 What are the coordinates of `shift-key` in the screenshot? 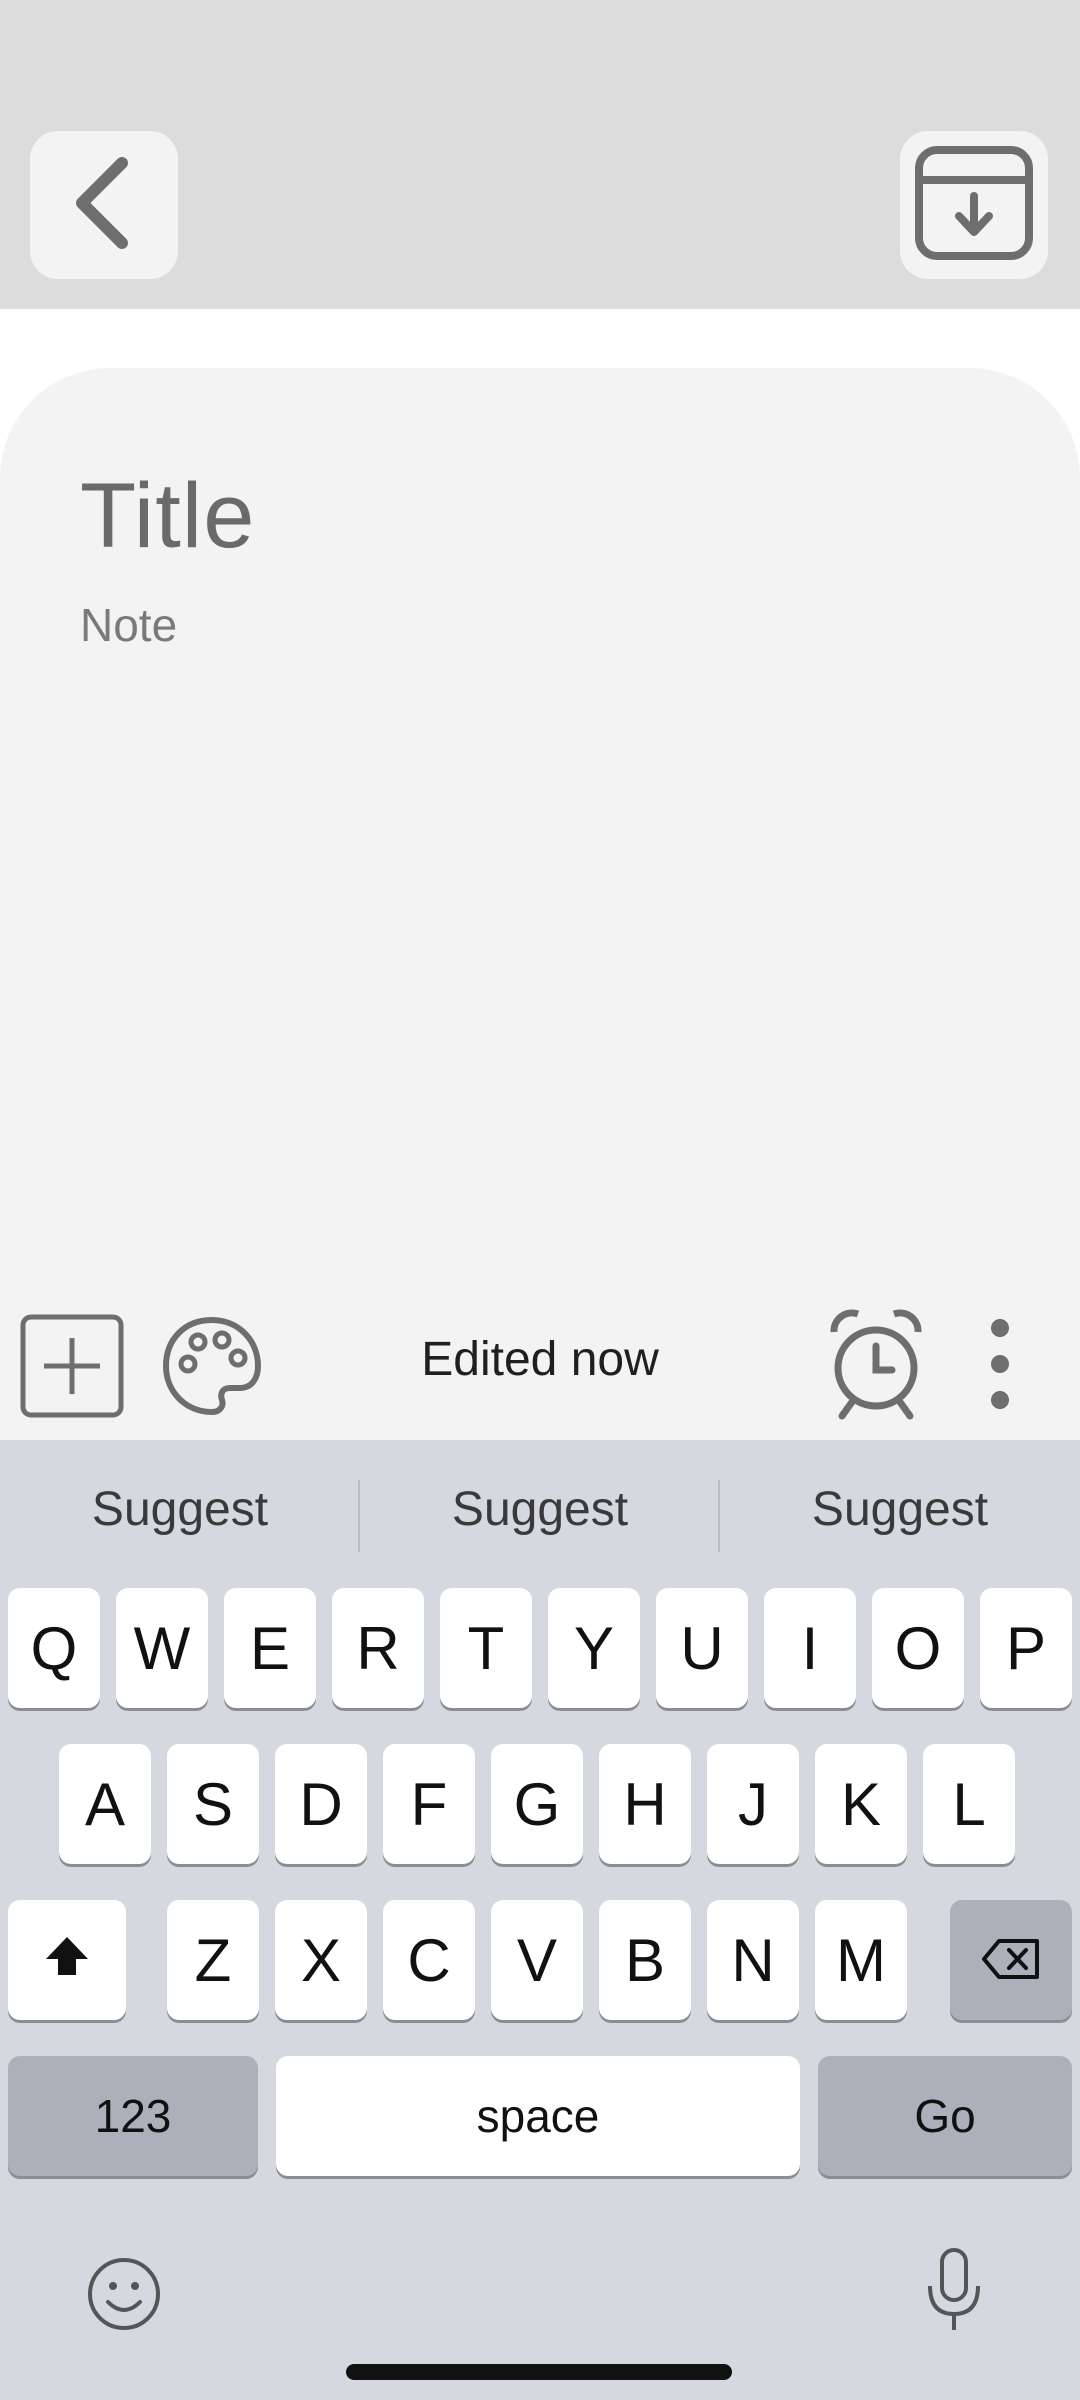 It's located at (67, 1960).